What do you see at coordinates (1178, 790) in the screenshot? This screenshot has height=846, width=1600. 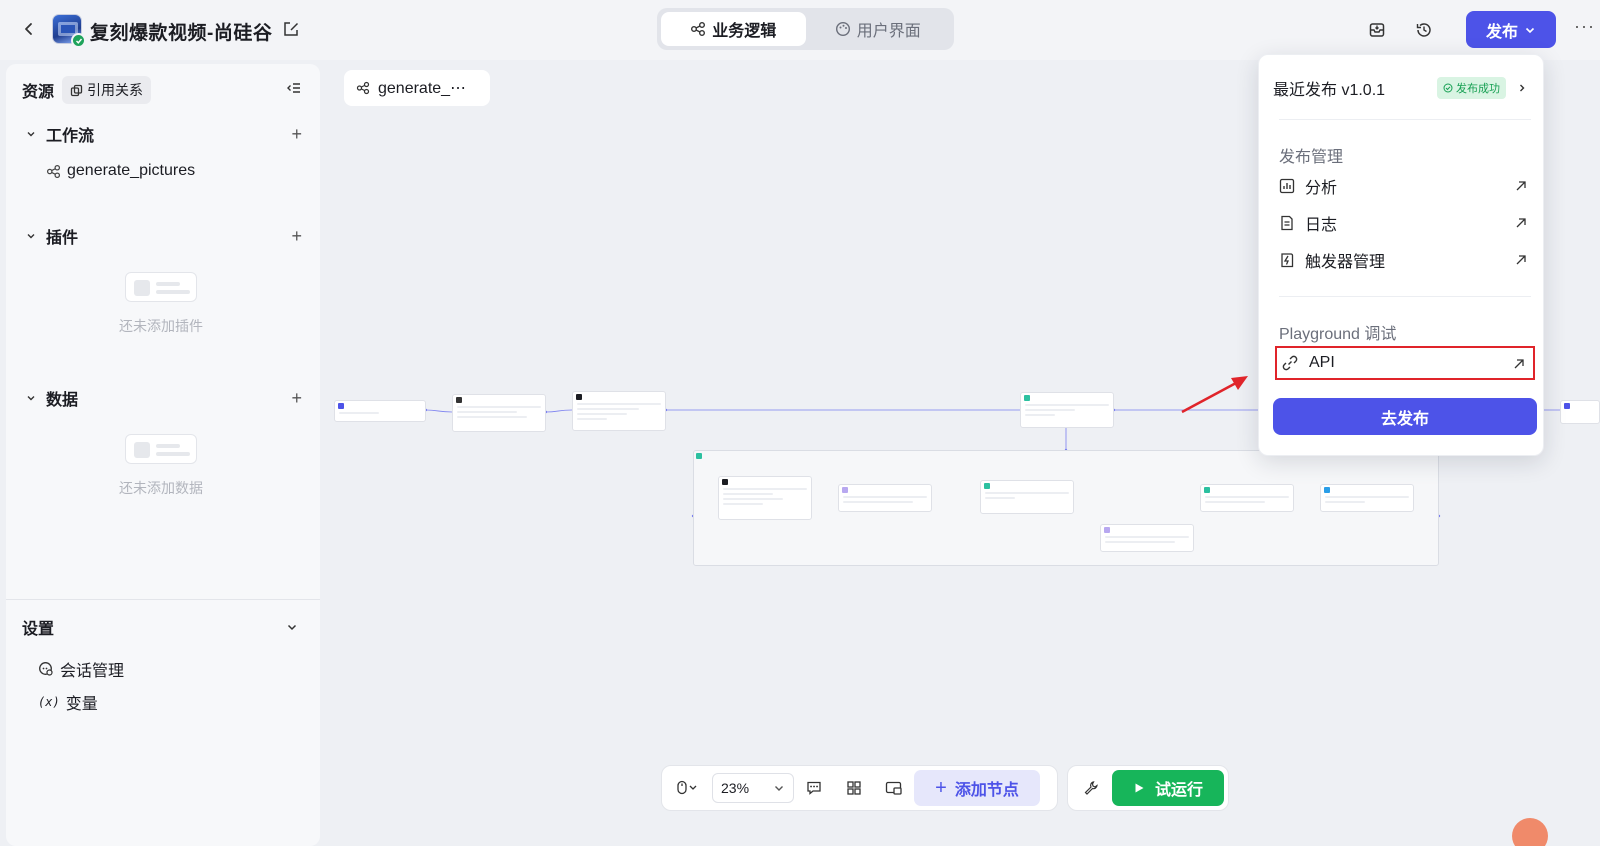 I see `test-run-label: 试运行` at bounding box center [1178, 790].